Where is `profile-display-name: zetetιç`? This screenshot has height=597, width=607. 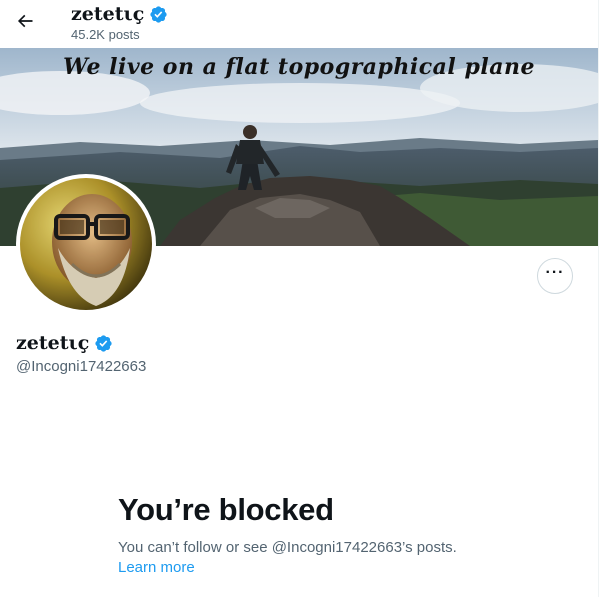 profile-display-name: zetetιç is located at coordinates (64, 343).